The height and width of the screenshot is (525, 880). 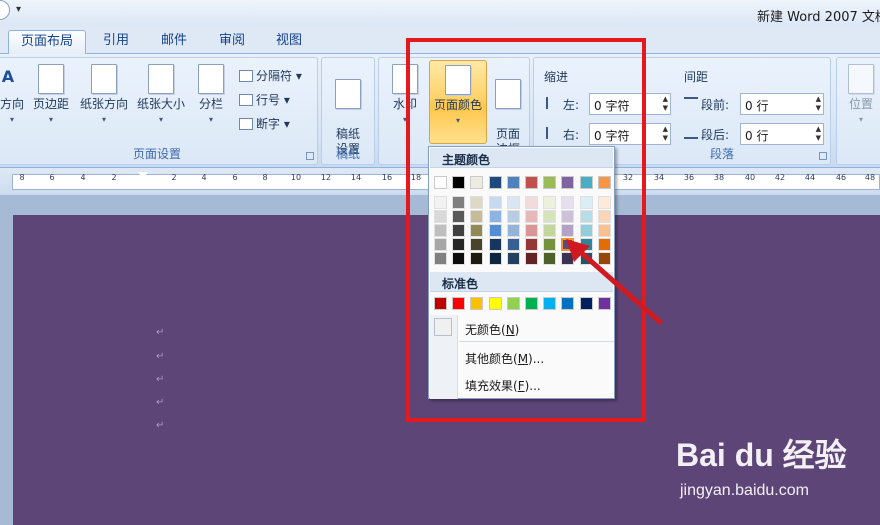 I want to click on group-manuscript: 稿纸 设置 稿纸, so click(x=348, y=111).